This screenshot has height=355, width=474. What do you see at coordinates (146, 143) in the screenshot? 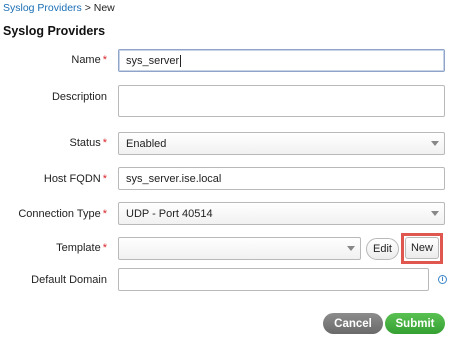
I see `status-select-value: Enabled` at bounding box center [146, 143].